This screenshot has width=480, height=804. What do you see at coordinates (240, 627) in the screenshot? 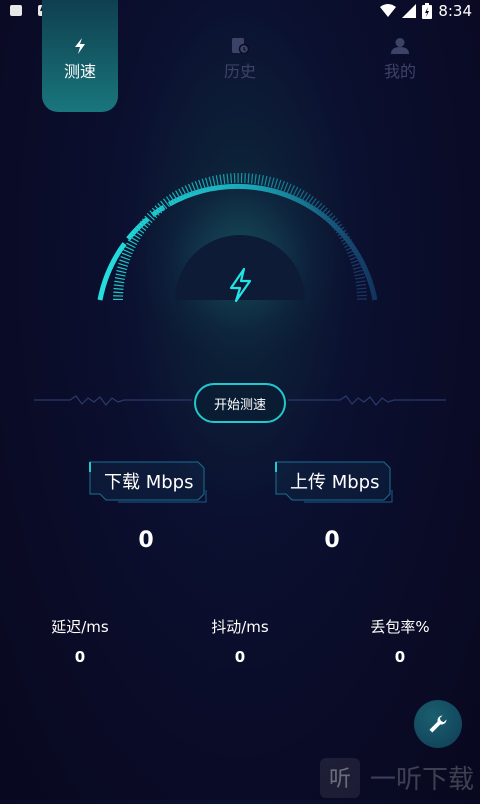
I see `jitter-label: 抖动/ms` at bounding box center [240, 627].